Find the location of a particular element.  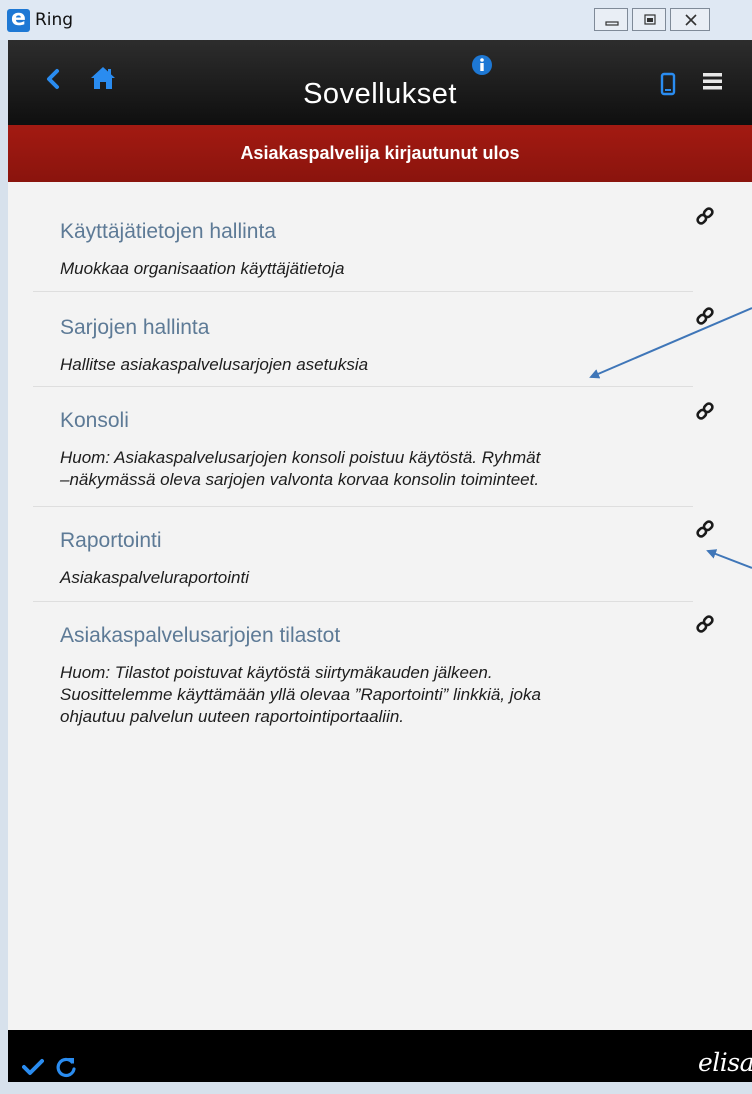

maximize-icon is located at coordinates (650, 19).